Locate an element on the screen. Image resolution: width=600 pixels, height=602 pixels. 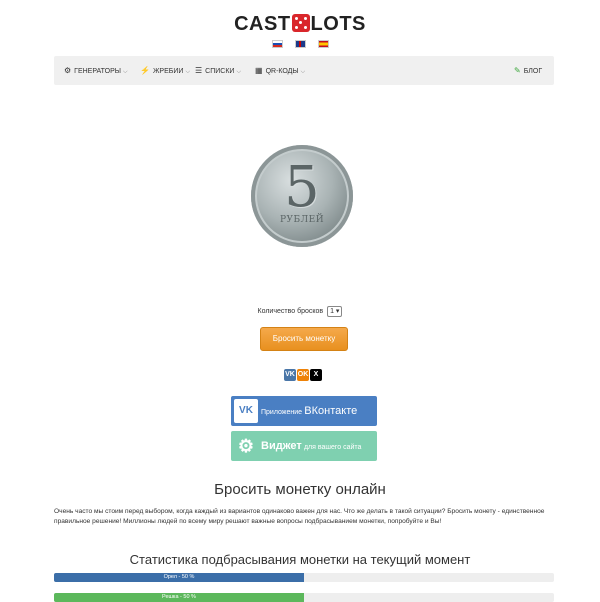
vk-logo-icon: VK is located at coordinates (246, 411).